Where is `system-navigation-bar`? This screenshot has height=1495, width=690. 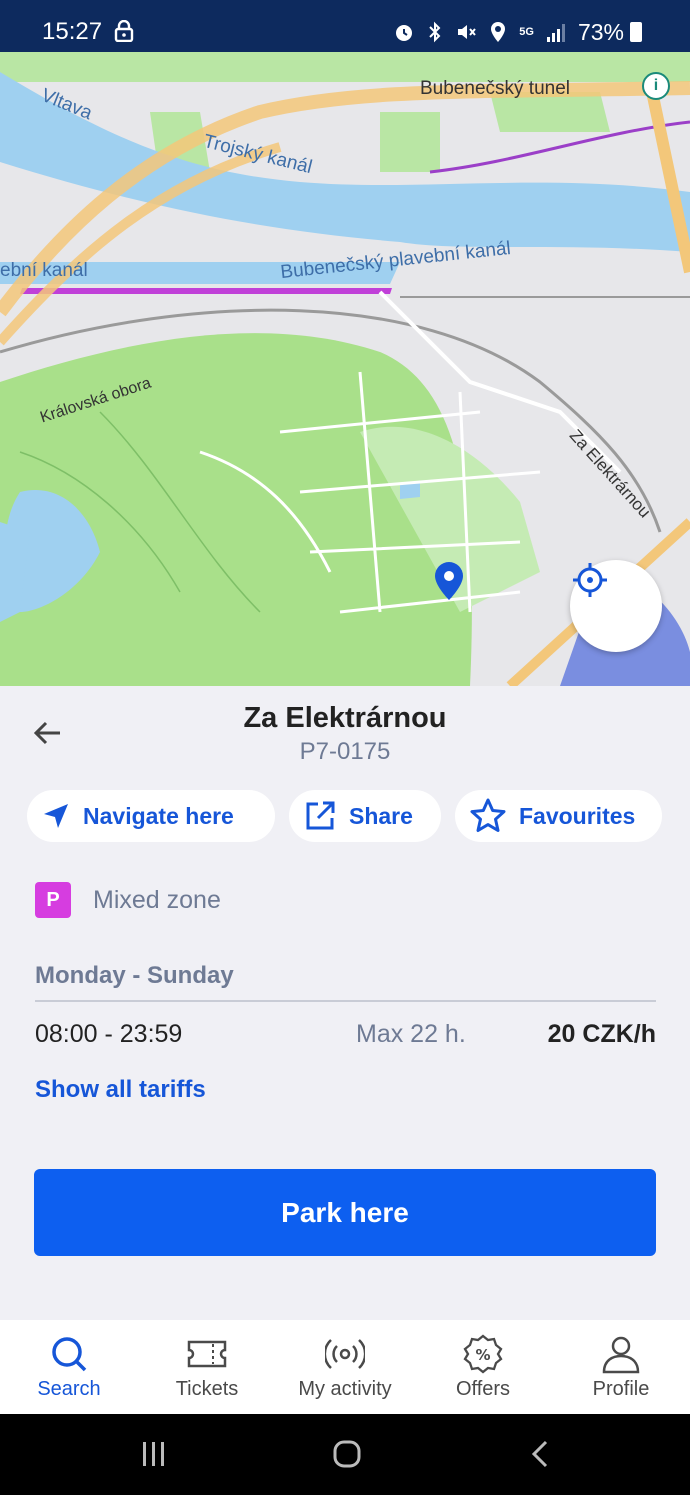
system-navigation-bar is located at coordinates (345, 1454).